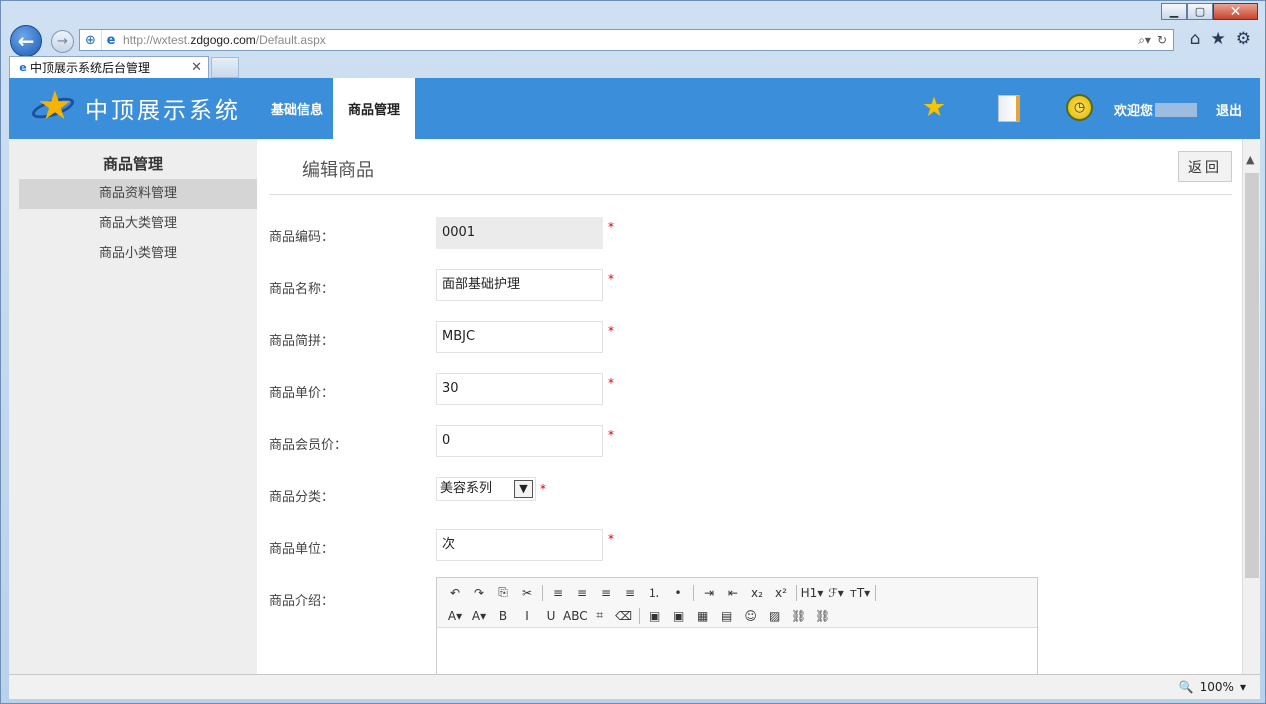 This screenshot has height=704, width=1266. I want to click on code-input: 0001, so click(519, 233).